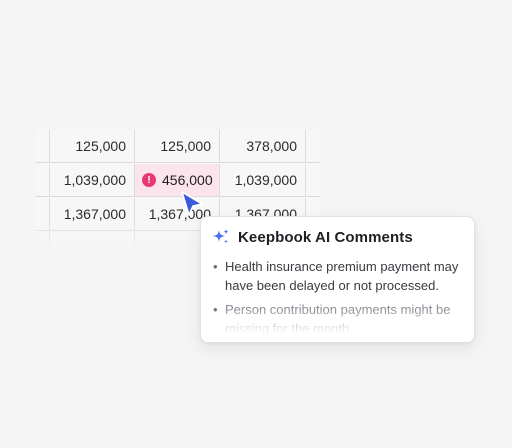 The image size is (512, 448). Describe the element at coordinates (187, 180) in the screenshot. I see `flagged-cell-value: 456,000` at that location.